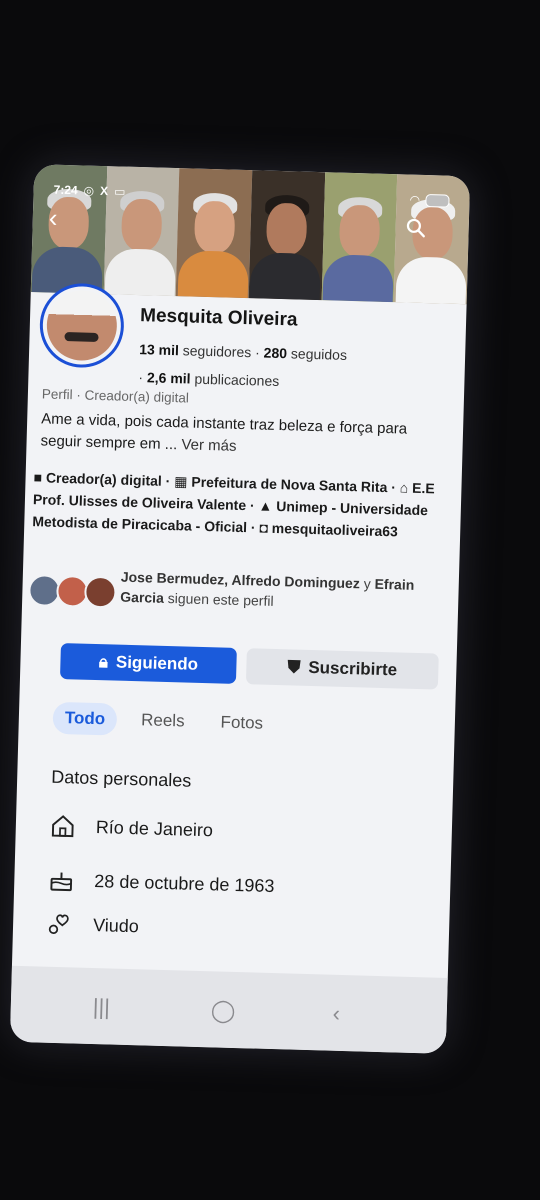 This screenshot has height=1200, width=540. I want to click on relationship-text: Viudo, so click(116, 925).